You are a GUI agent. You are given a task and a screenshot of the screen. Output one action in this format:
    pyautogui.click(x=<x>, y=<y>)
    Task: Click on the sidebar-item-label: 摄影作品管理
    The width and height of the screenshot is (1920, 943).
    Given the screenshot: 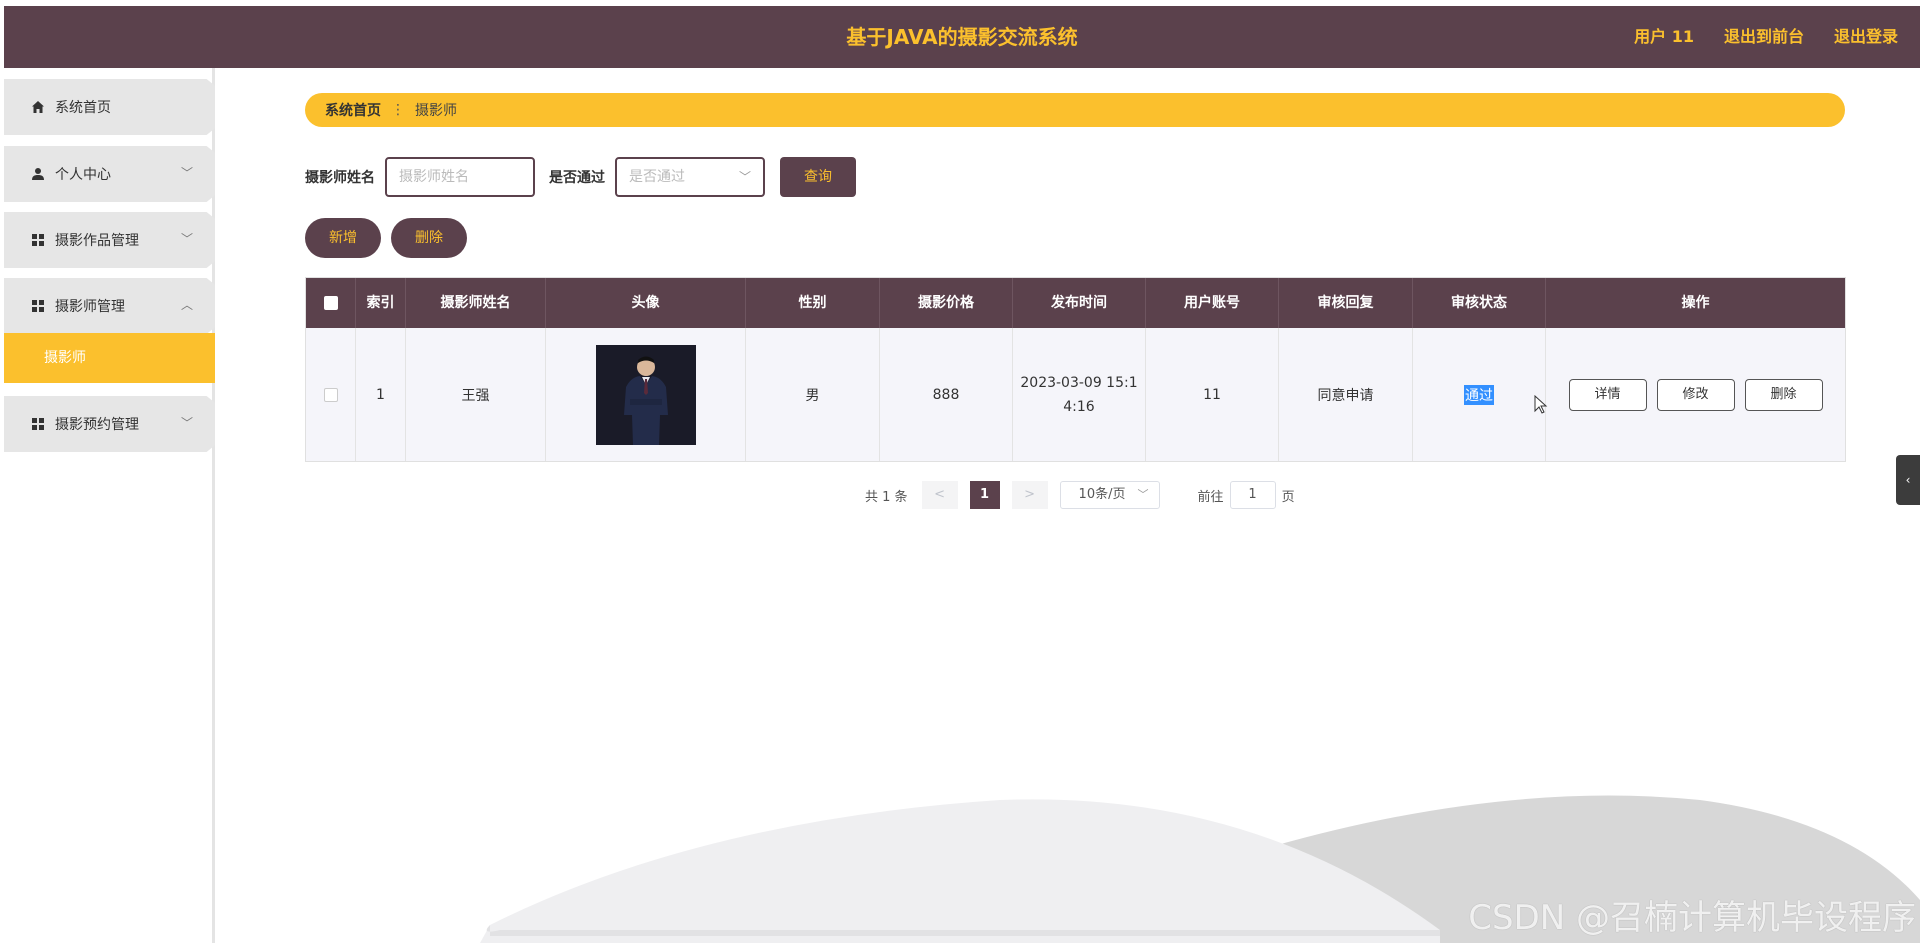 What is the action you would take?
    pyautogui.click(x=97, y=241)
    